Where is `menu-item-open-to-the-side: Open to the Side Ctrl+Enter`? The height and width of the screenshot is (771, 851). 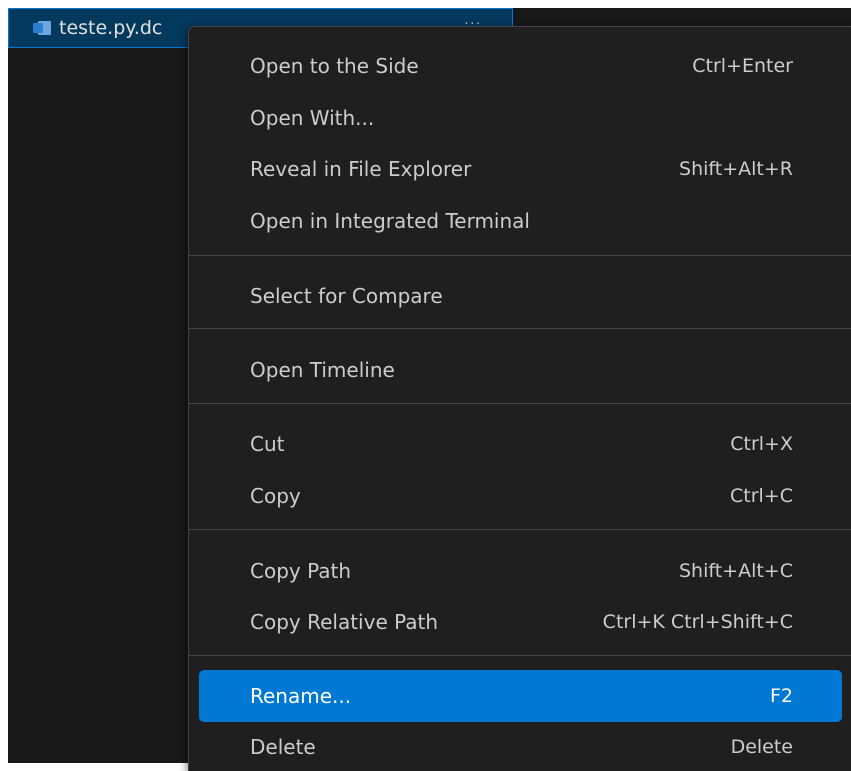
menu-item-open-to-the-side: Open to the Side Ctrl+Enter is located at coordinates (520, 66).